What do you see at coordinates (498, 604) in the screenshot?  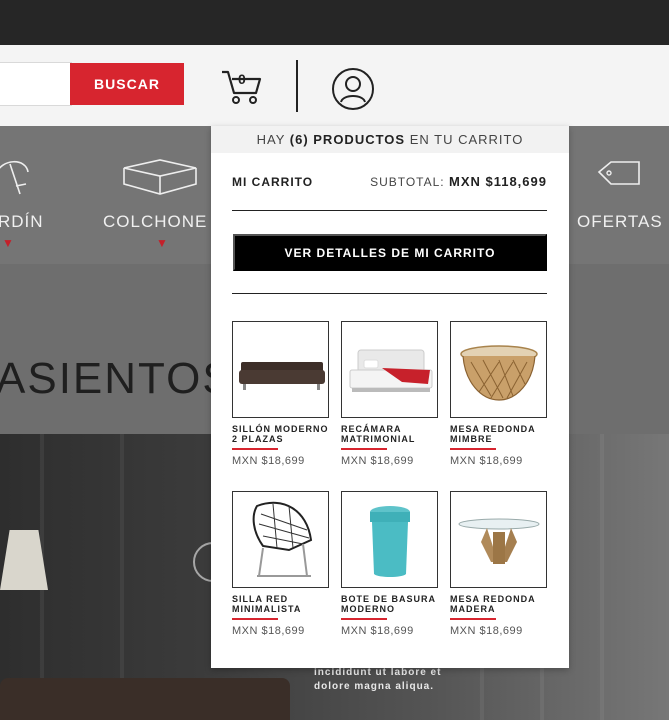 I see `product-name: MESA REDONDA MADERA` at bounding box center [498, 604].